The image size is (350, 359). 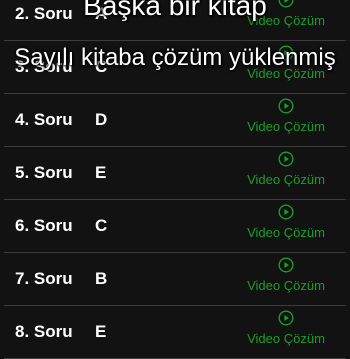 I want to click on overlay-caption-line-2: Sayılı kitaba çözüm yüklenmiş, so click(x=175, y=57).